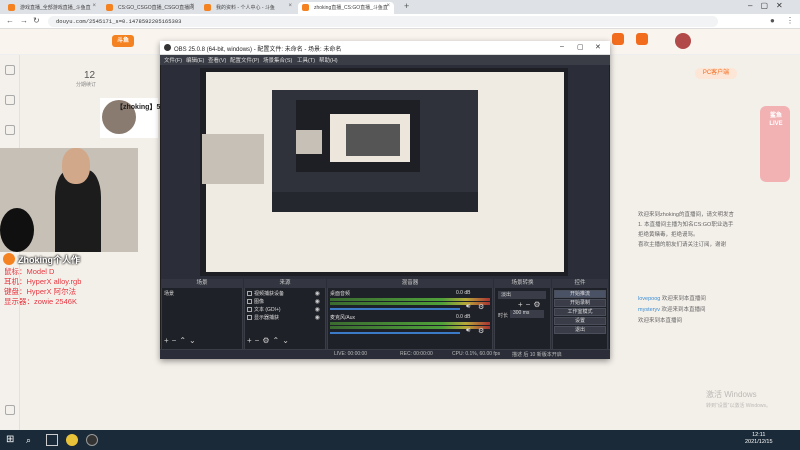 Image resolution: width=800 pixels, height=450 pixels. I want to click on duration-label: 时长, so click(503, 316).